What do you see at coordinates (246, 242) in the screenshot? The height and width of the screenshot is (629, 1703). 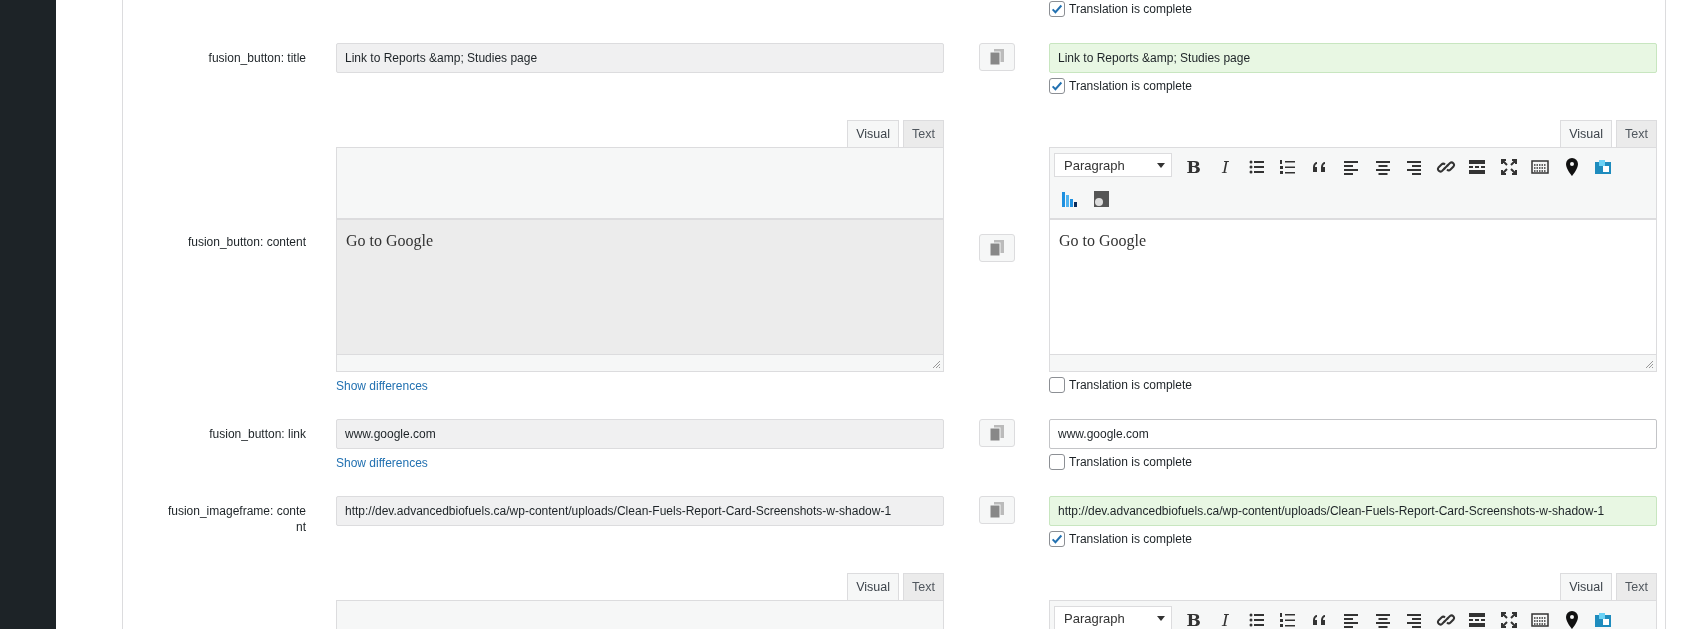 I see `field-label: fusion_button: content` at bounding box center [246, 242].